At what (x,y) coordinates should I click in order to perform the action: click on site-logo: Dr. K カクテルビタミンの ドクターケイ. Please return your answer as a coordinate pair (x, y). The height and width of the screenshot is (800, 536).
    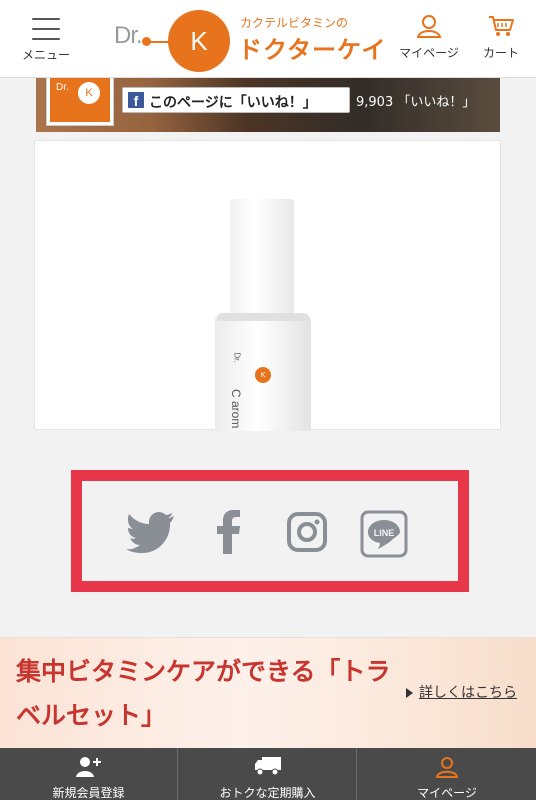
    Looking at the image, I should click on (250, 39).